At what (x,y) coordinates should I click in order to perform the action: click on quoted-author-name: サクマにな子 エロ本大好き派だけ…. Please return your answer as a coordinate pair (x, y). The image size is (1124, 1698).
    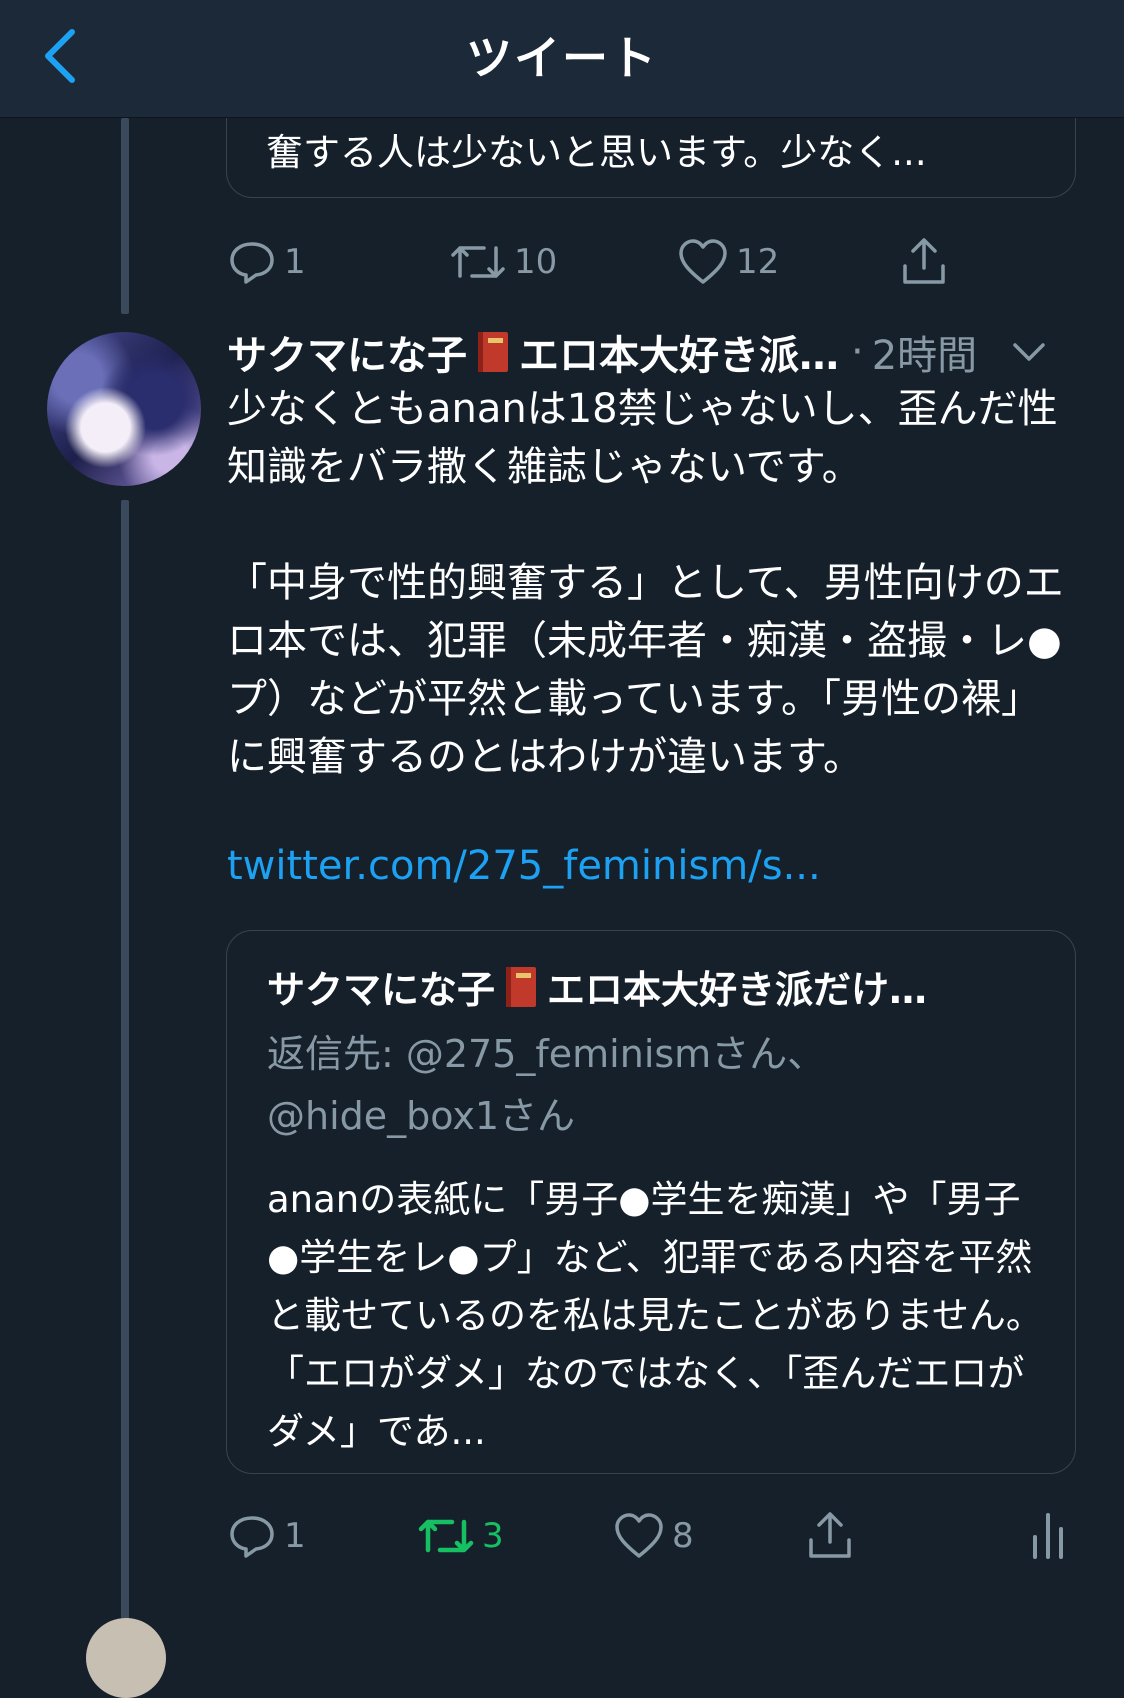
    Looking at the image, I should click on (597, 986).